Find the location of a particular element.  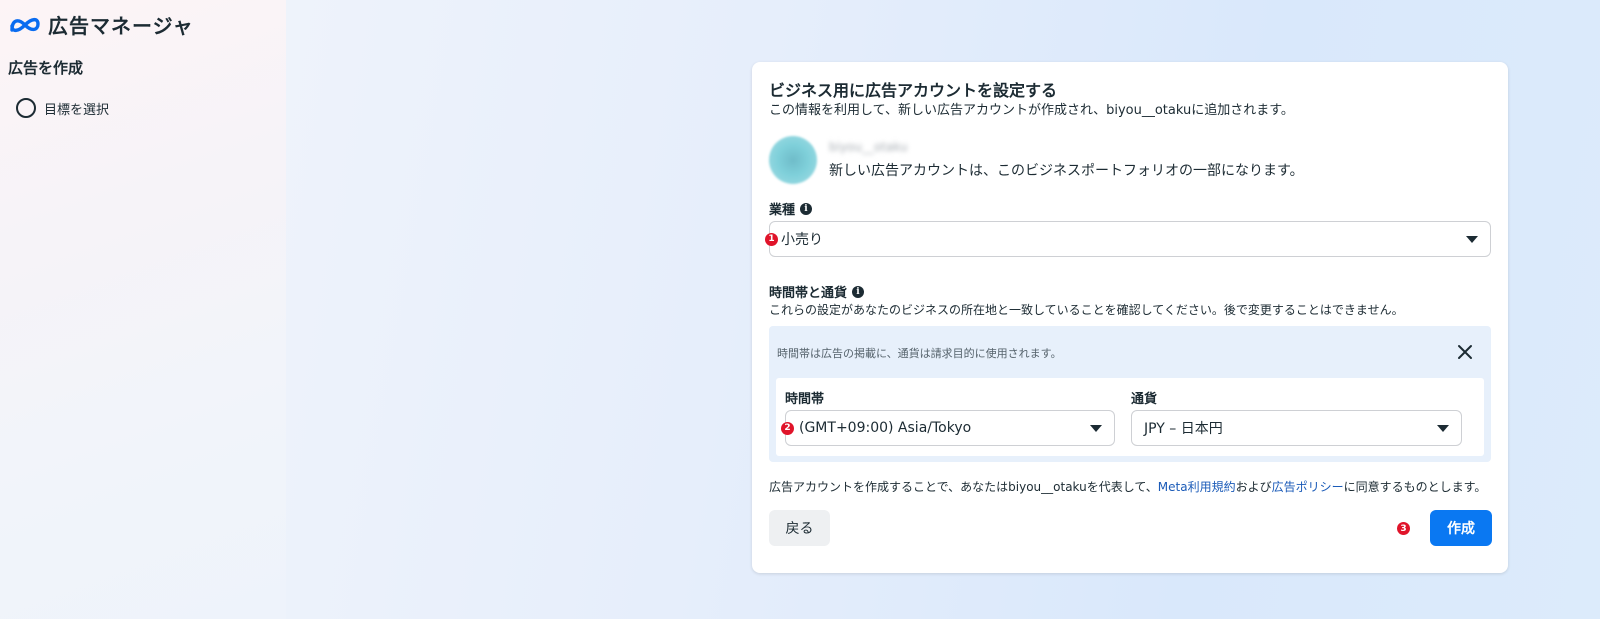

meta-terms-link: Meta利用規約 is located at coordinates (1197, 487).